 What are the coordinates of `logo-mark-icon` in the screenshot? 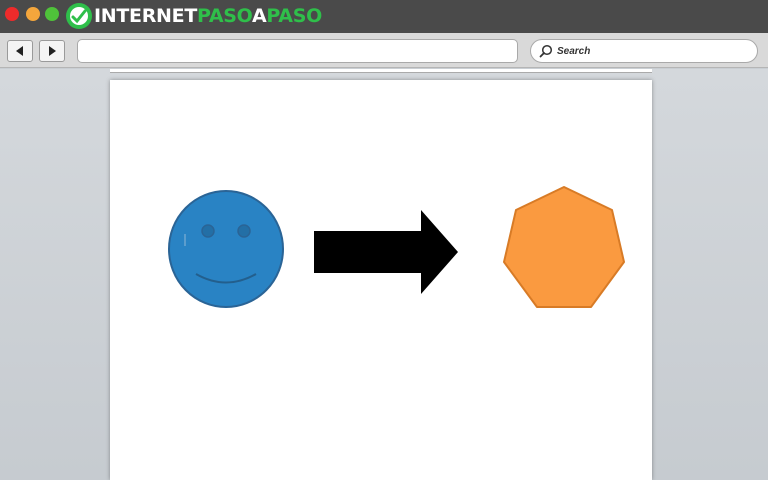 It's located at (79, 16).